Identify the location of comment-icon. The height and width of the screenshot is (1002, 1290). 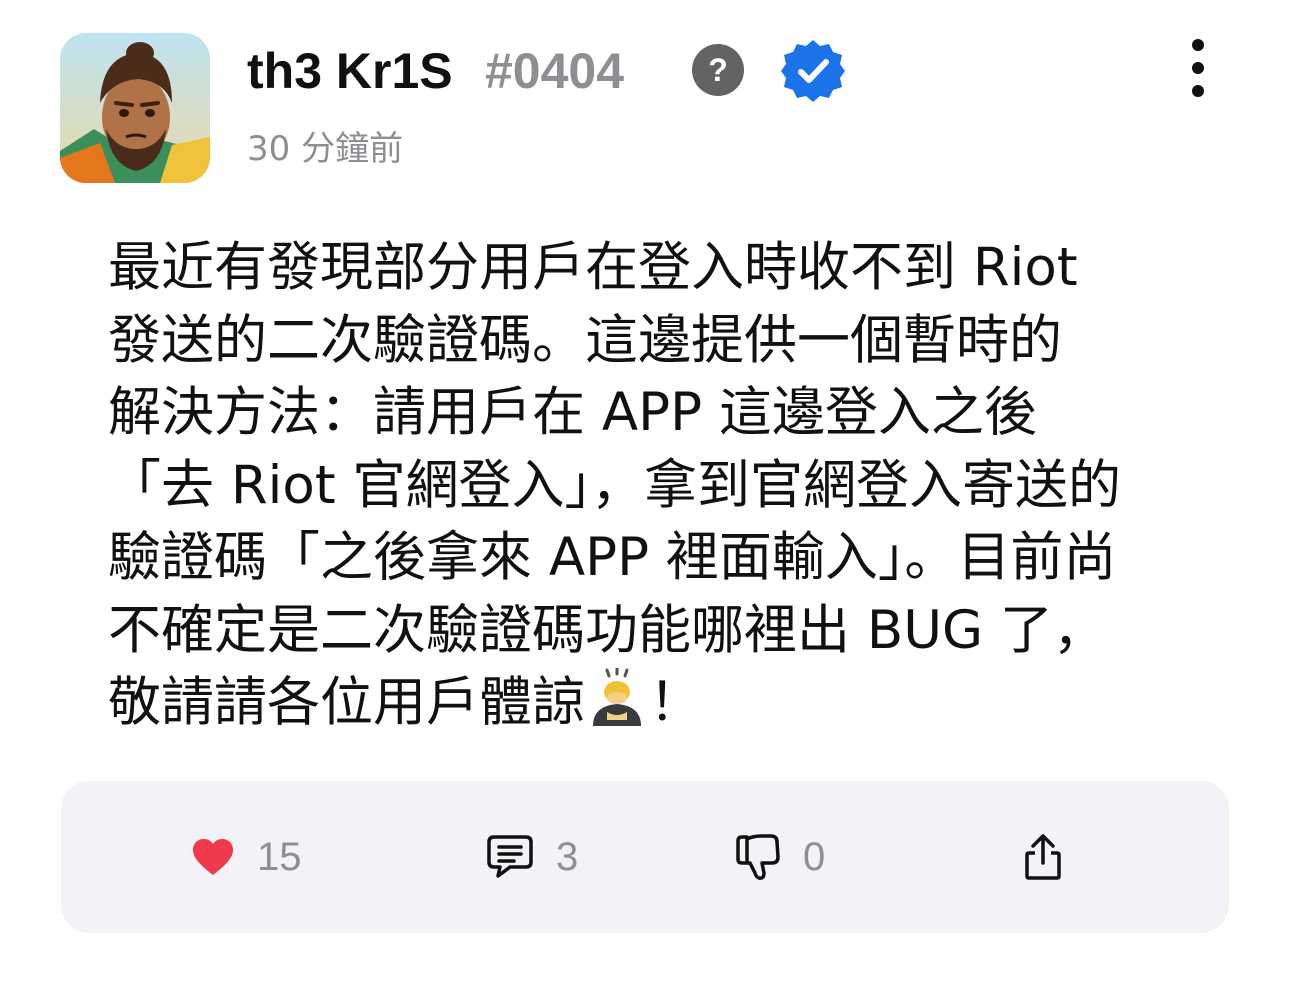
(510, 856).